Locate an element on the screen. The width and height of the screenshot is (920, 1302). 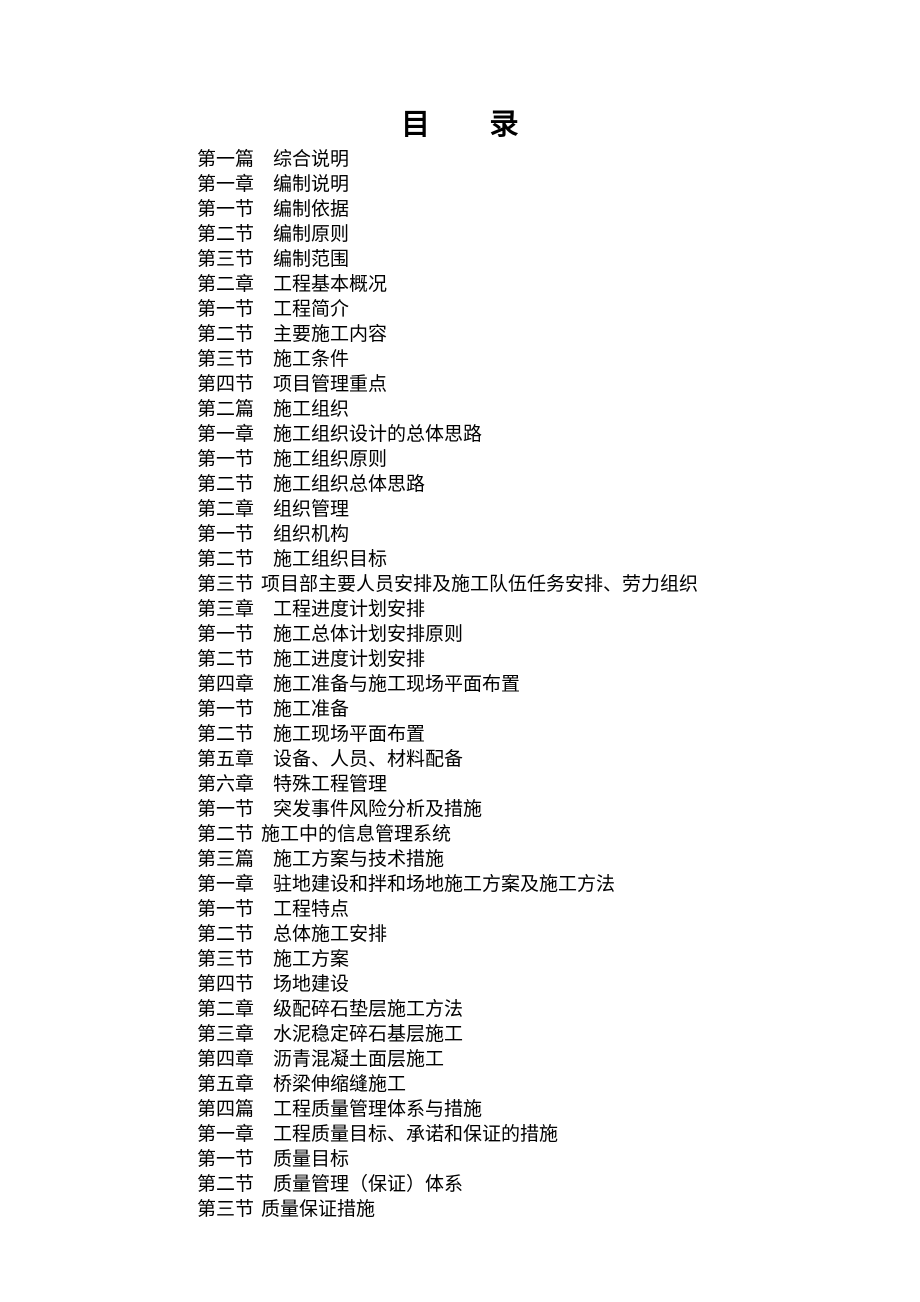
toc-entry-label: 第二篇 is located at coordinates (226, 409).